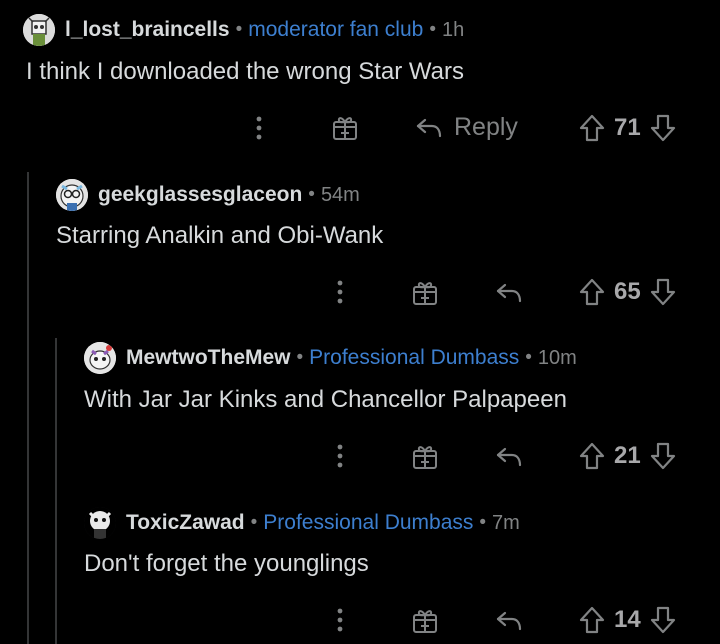 Image resolution: width=720 pixels, height=644 pixels. What do you see at coordinates (486, 126) in the screenshot?
I see `reply-label: Reply` at bounding box center [486, 126].